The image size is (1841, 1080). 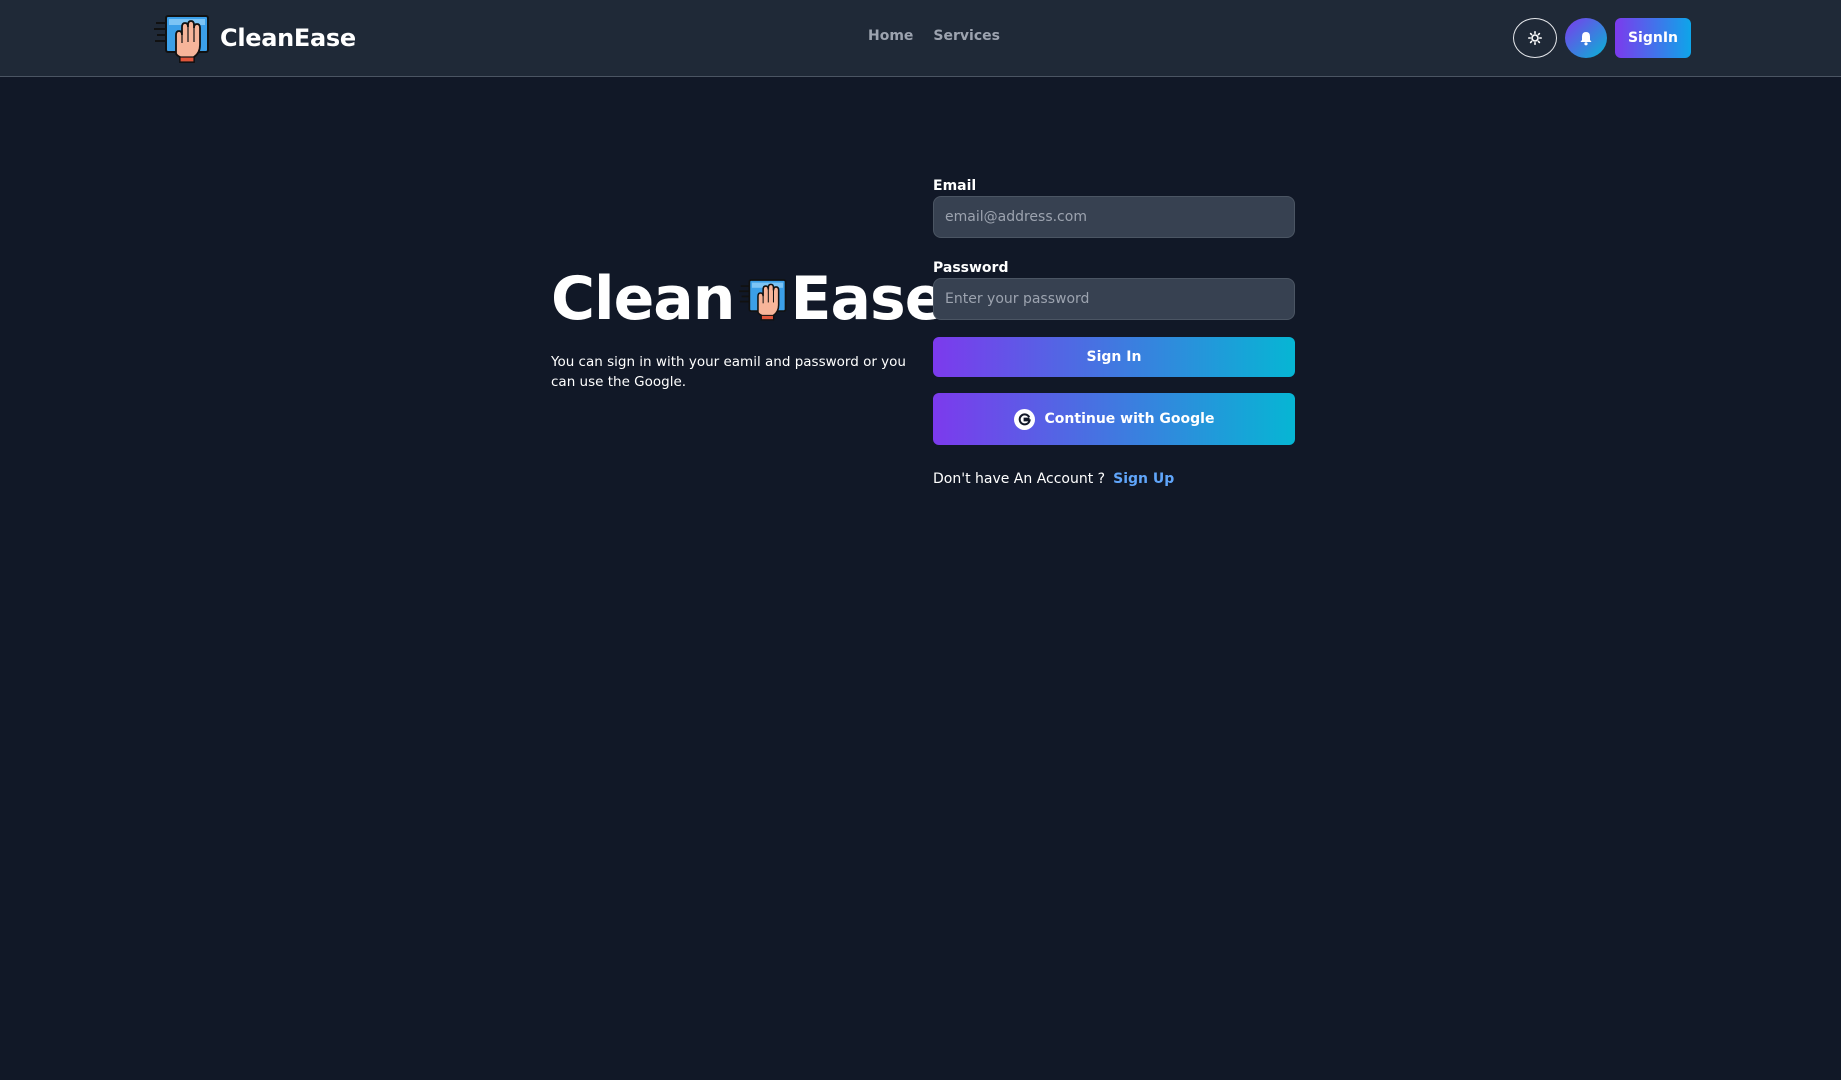 I want to click on google-signin-button: Continue with Google, so click(x=1114, y=419).